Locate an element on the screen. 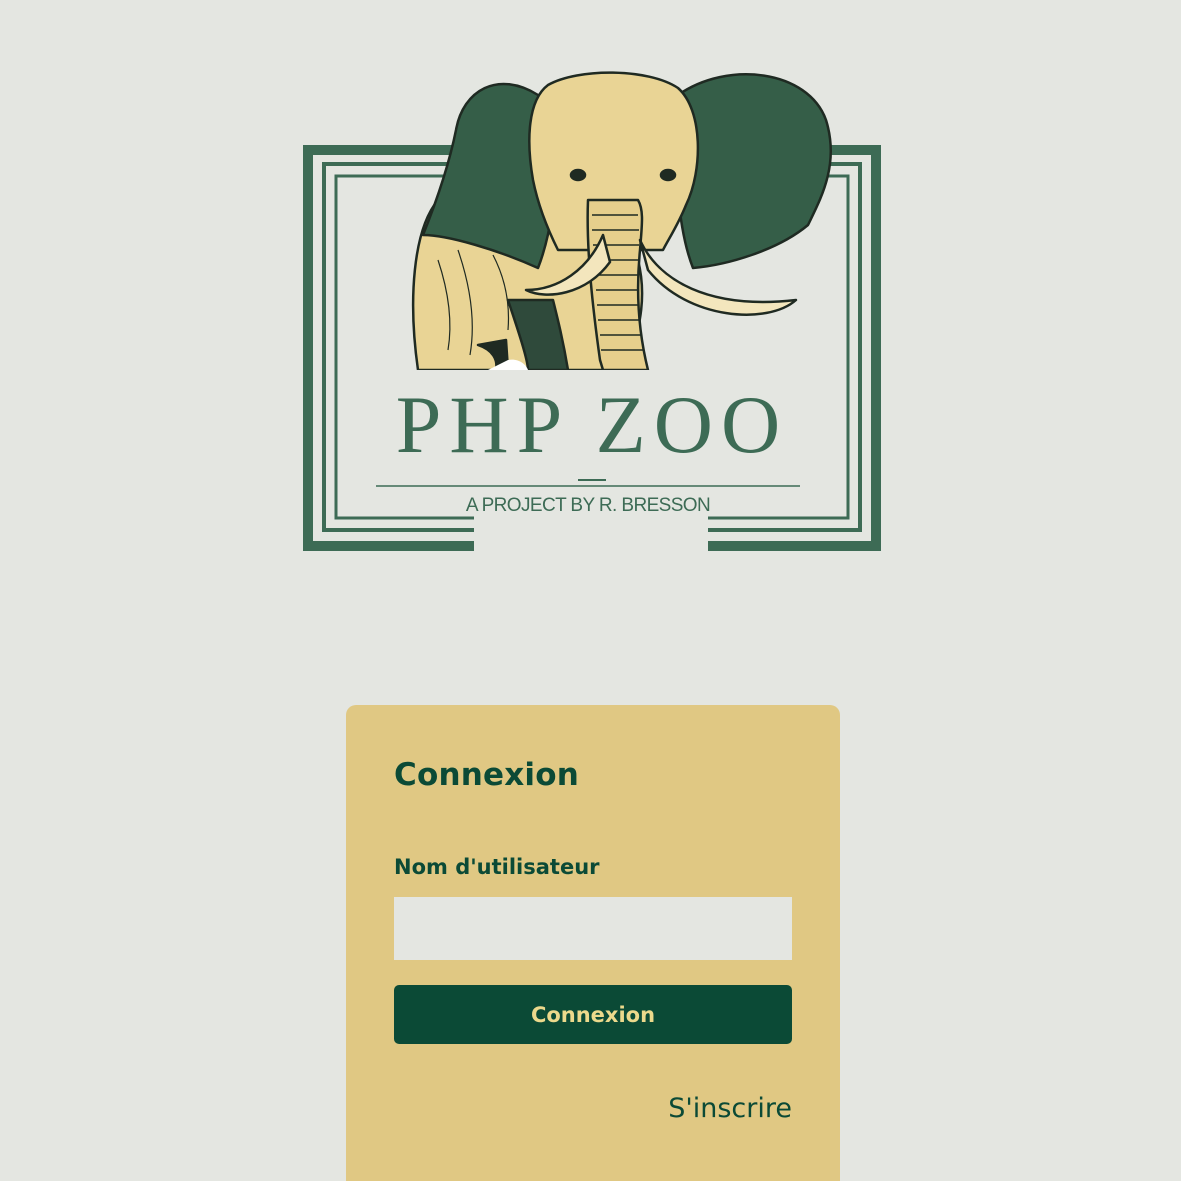 The image size is (1181, 1181). register-link: S'inscrire is located at coordinates (730, 1108).